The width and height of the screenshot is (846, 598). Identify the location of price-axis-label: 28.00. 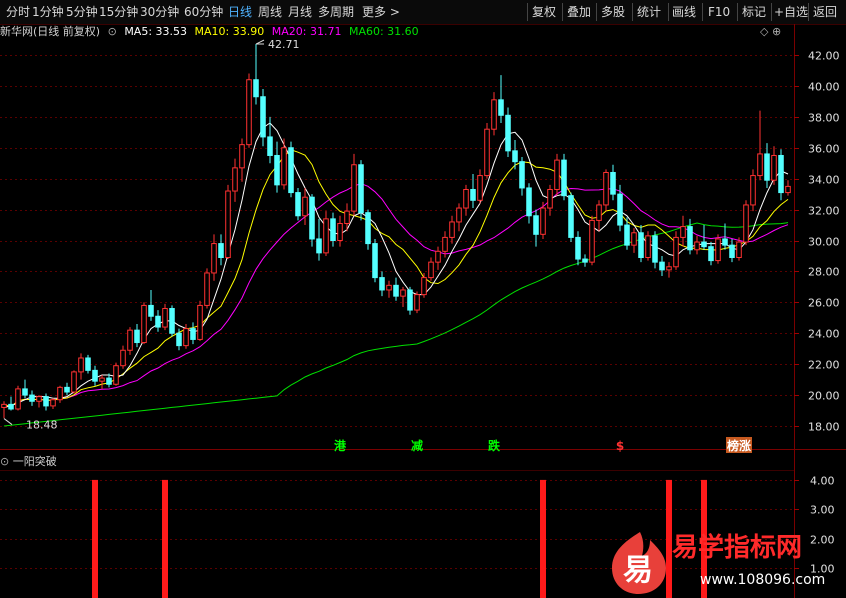
(824, 272).